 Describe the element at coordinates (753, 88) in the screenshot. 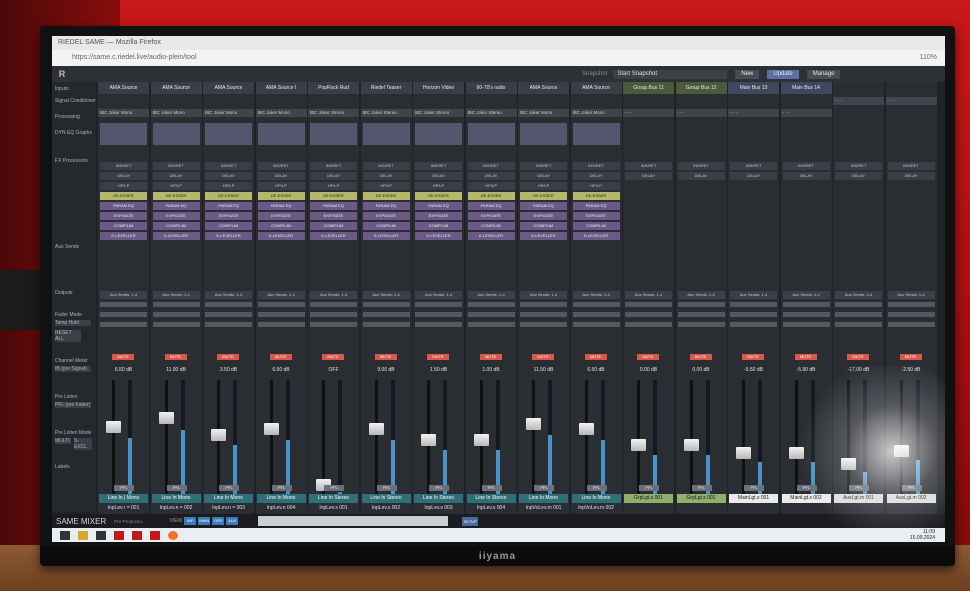

I see `channel-name: Main Bus 13` at that location.